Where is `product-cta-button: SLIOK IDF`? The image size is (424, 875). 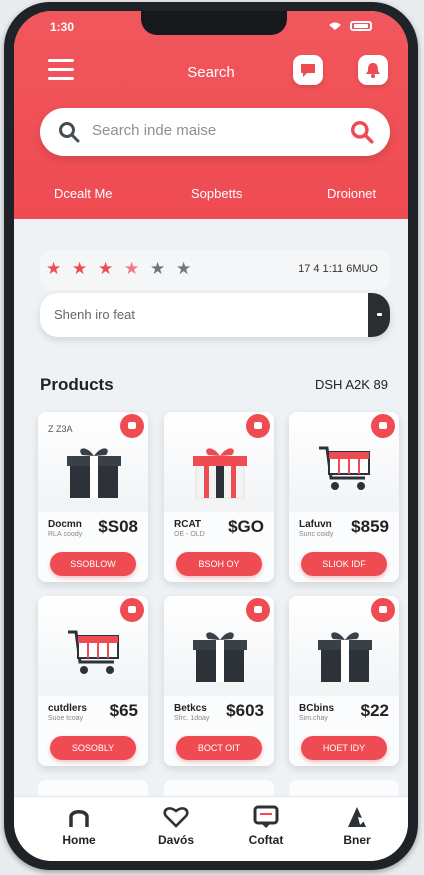 product-cta-button: SLIOK IDF is located at coordinates (344, 564).